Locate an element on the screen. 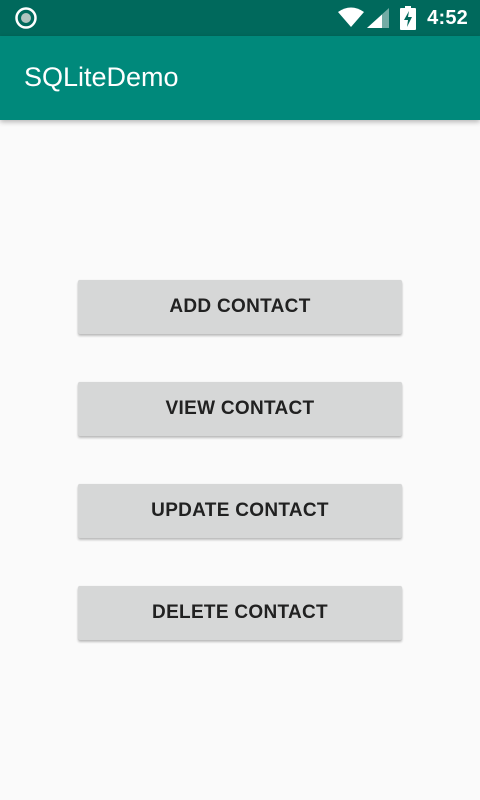 The height and width of the screenshot is (800, 480). status-bar: 4:52 is located at coordinates (240, 18).